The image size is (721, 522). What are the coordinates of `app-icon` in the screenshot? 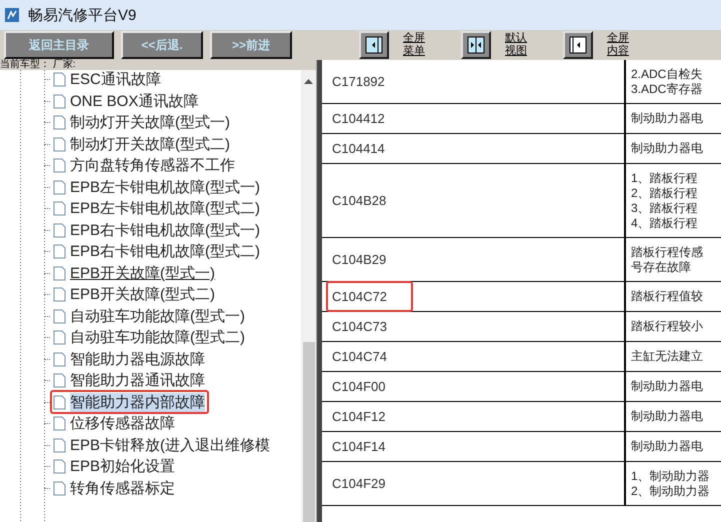 It's located at (12, 15).